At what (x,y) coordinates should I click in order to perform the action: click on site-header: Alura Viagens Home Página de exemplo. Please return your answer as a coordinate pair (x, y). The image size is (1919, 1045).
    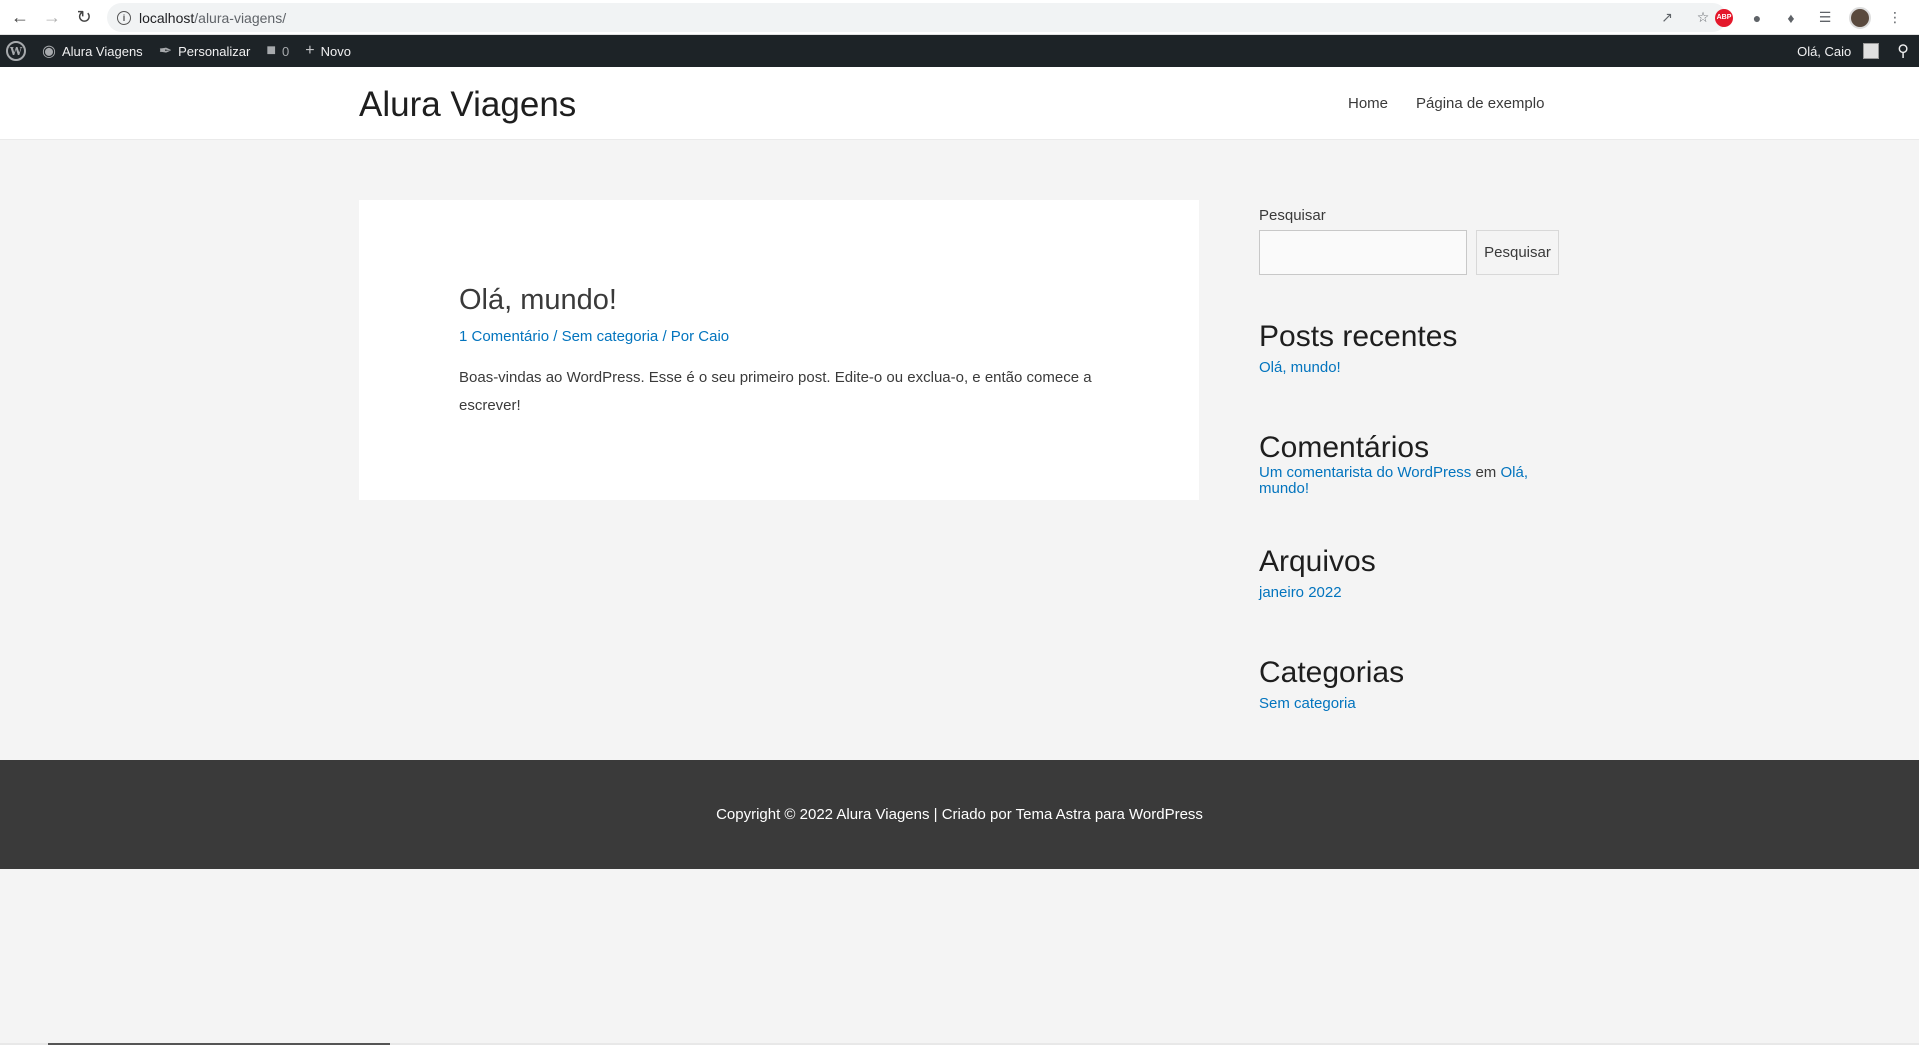
    Looking at the image, I should click on (959, 103).